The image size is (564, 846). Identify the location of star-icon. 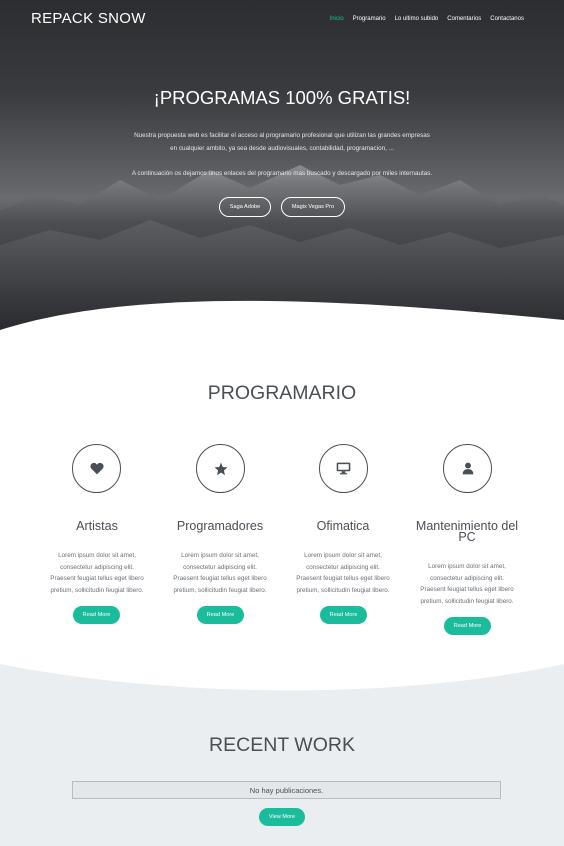
(220, 468).